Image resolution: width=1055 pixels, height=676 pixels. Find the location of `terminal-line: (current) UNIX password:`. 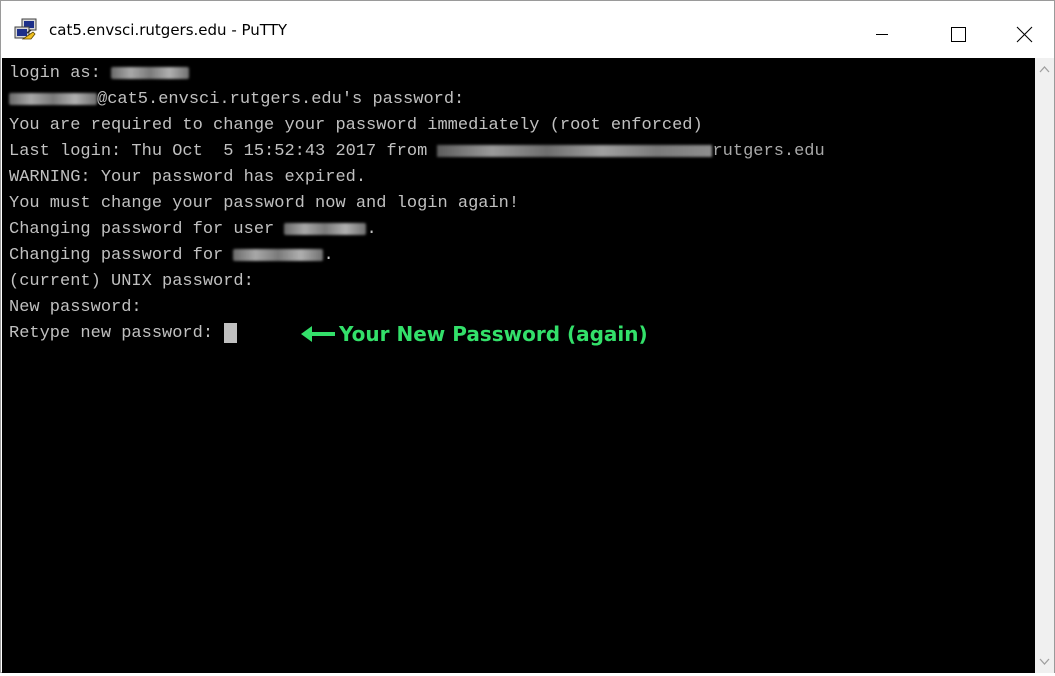

terminal-line: (current) UNIX password: is located at coordinates (131, 281).